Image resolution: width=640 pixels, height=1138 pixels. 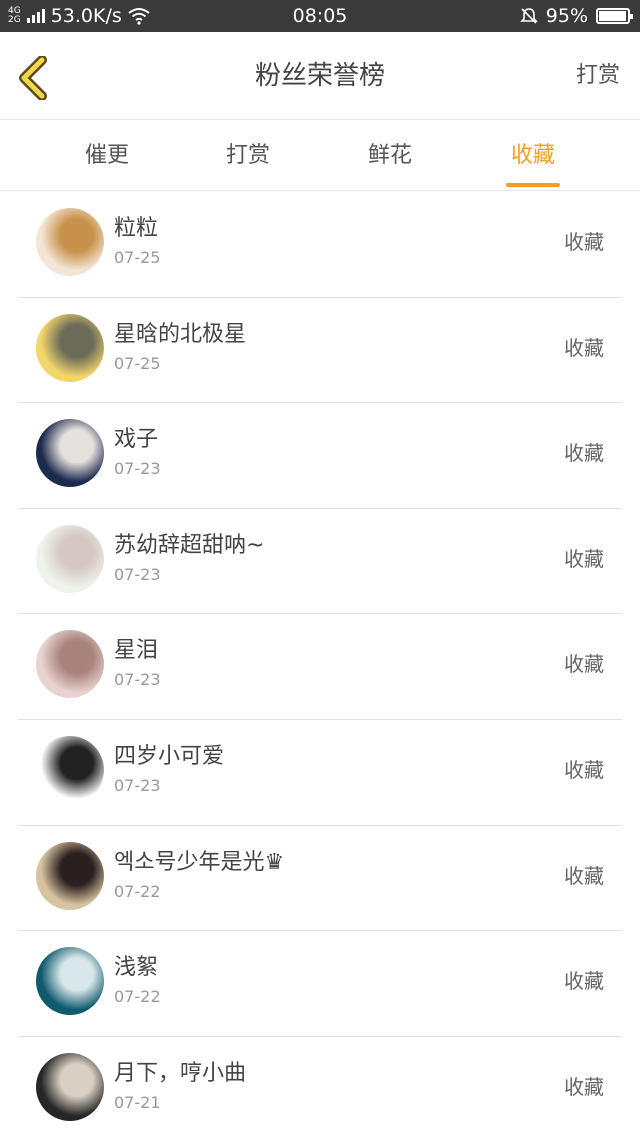 I want to click on page-title: 粉丝荣誉榜, so click(x=319, y=76).